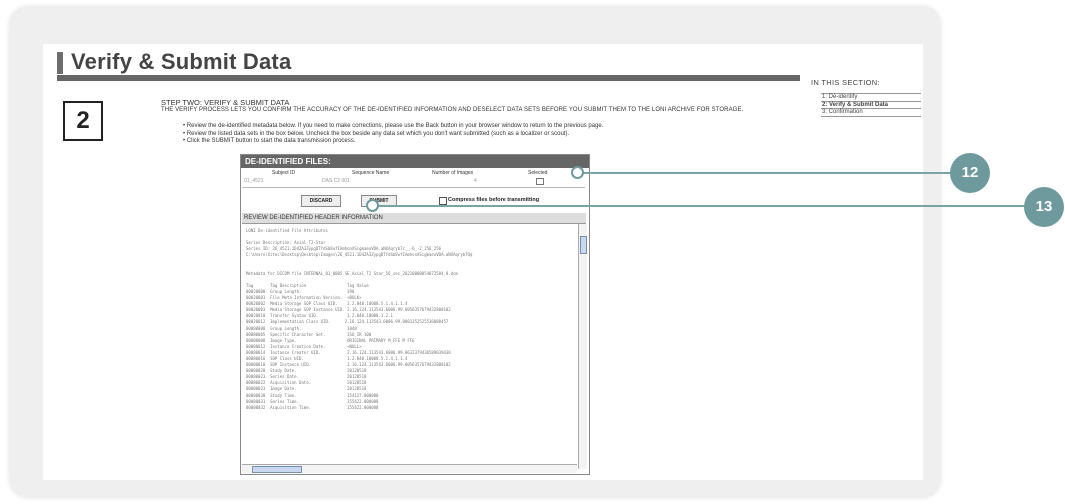 The height and width of the screenshot is (504, 1065). I want to click on title-accent-bar, so click(60, 63).